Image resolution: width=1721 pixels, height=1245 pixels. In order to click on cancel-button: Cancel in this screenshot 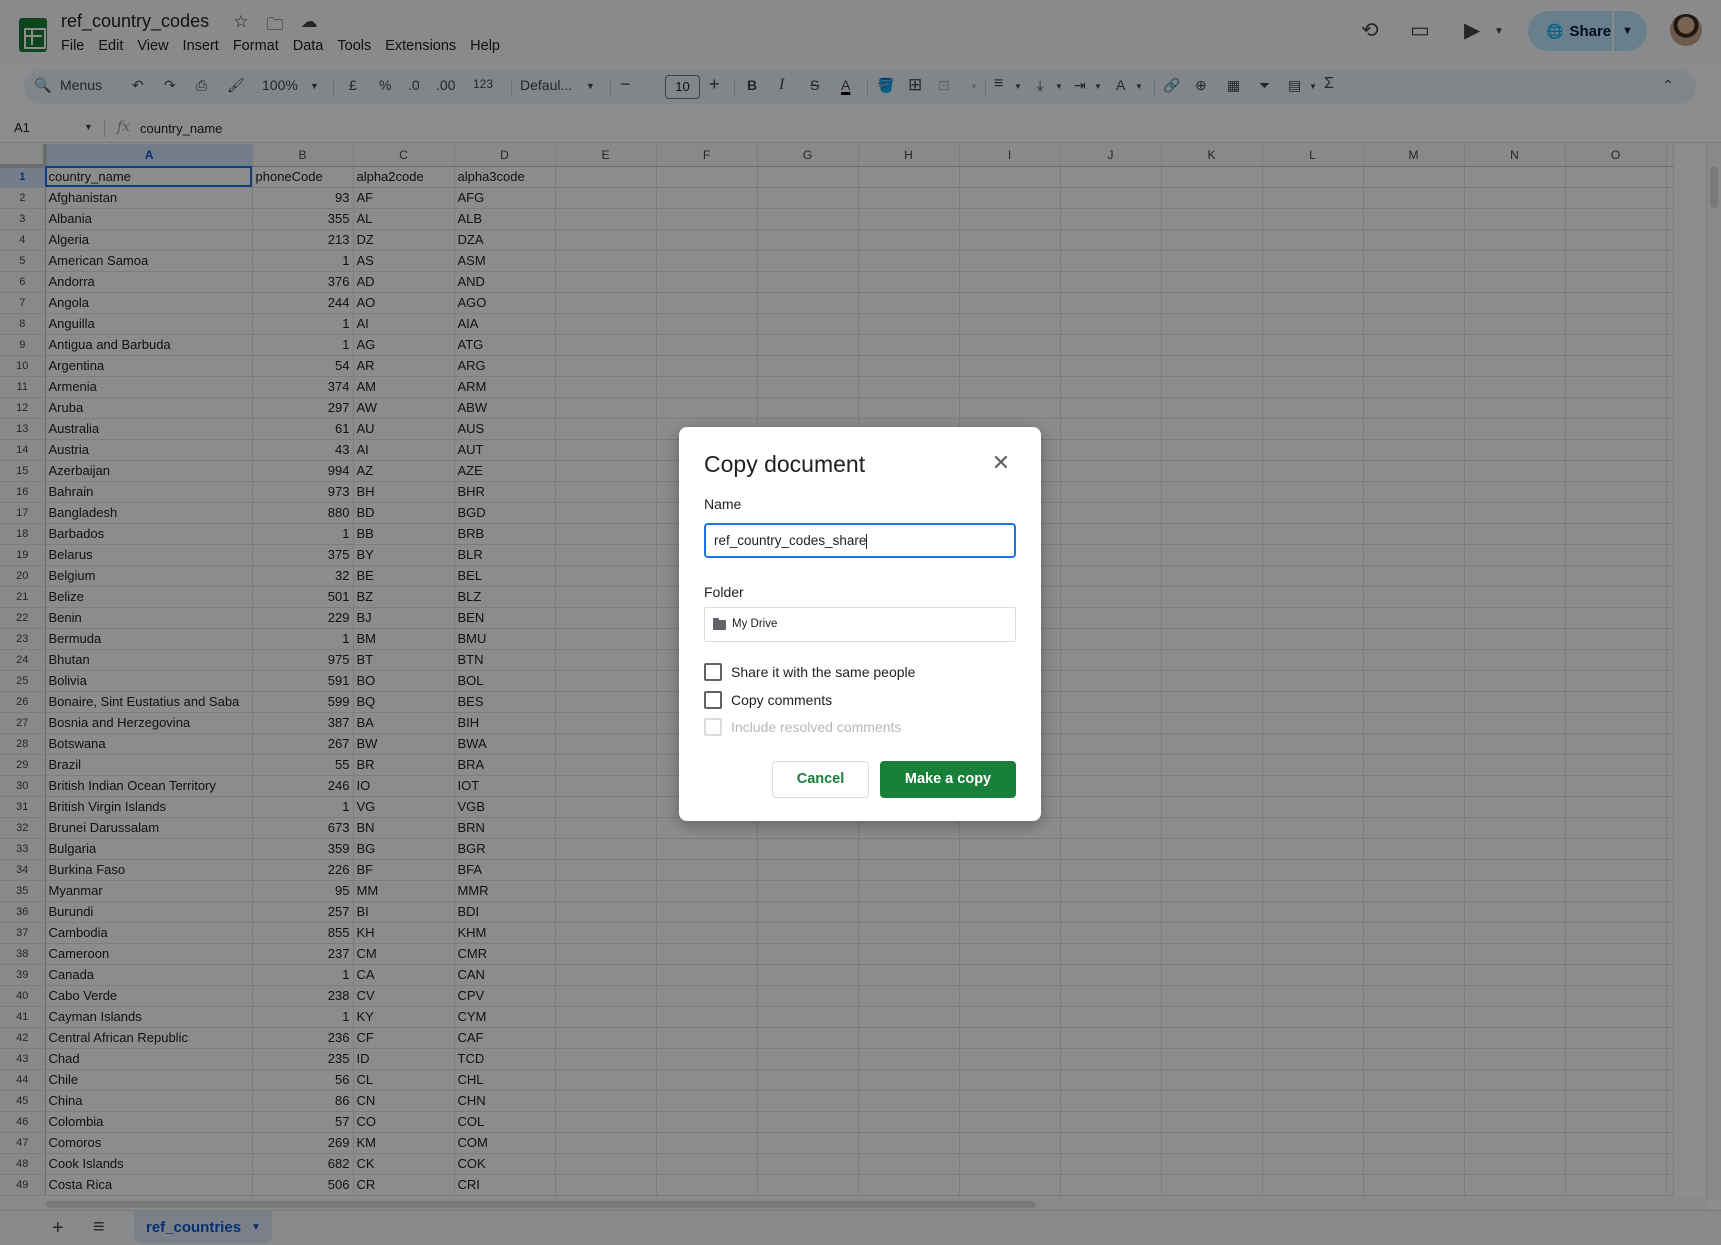, I will do `click(820, 779)`.